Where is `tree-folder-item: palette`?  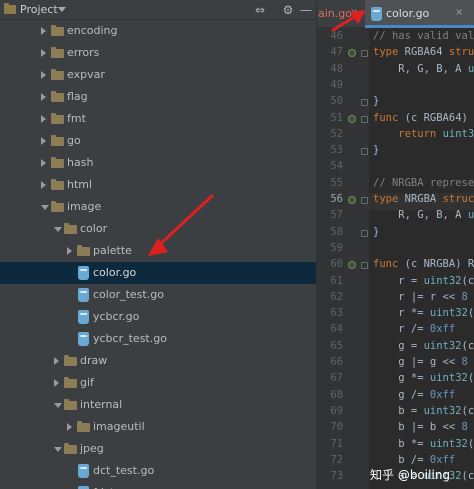 tree-folder-item: palette is located at coordinates (158, 251).